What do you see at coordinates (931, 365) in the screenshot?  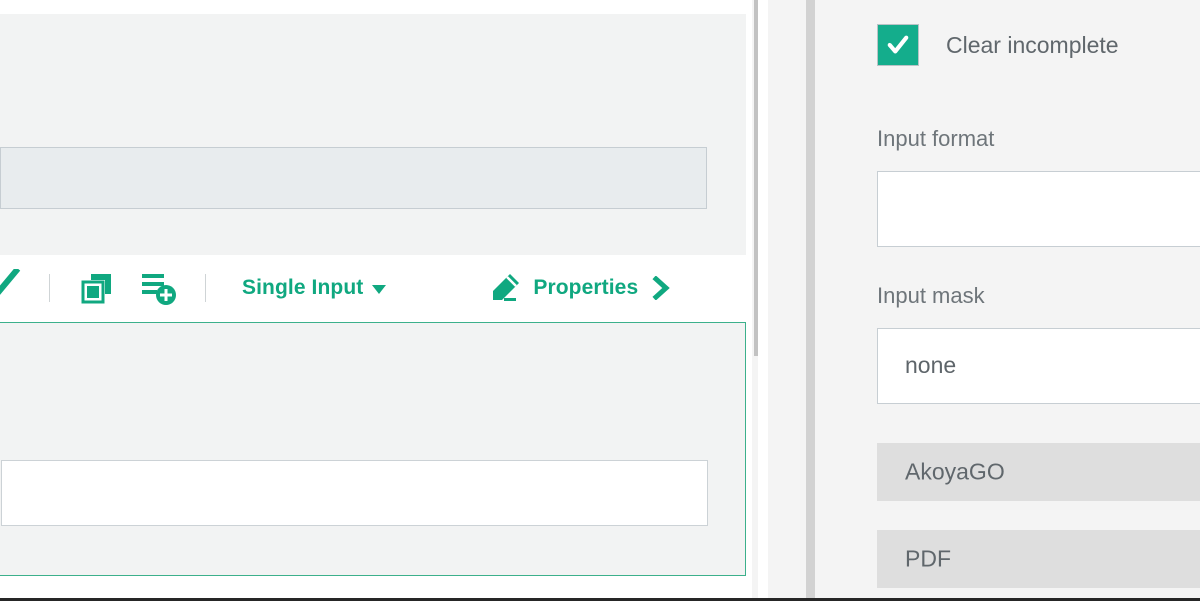 I see `input-mask-value: none` at bounding box center [931, 365].